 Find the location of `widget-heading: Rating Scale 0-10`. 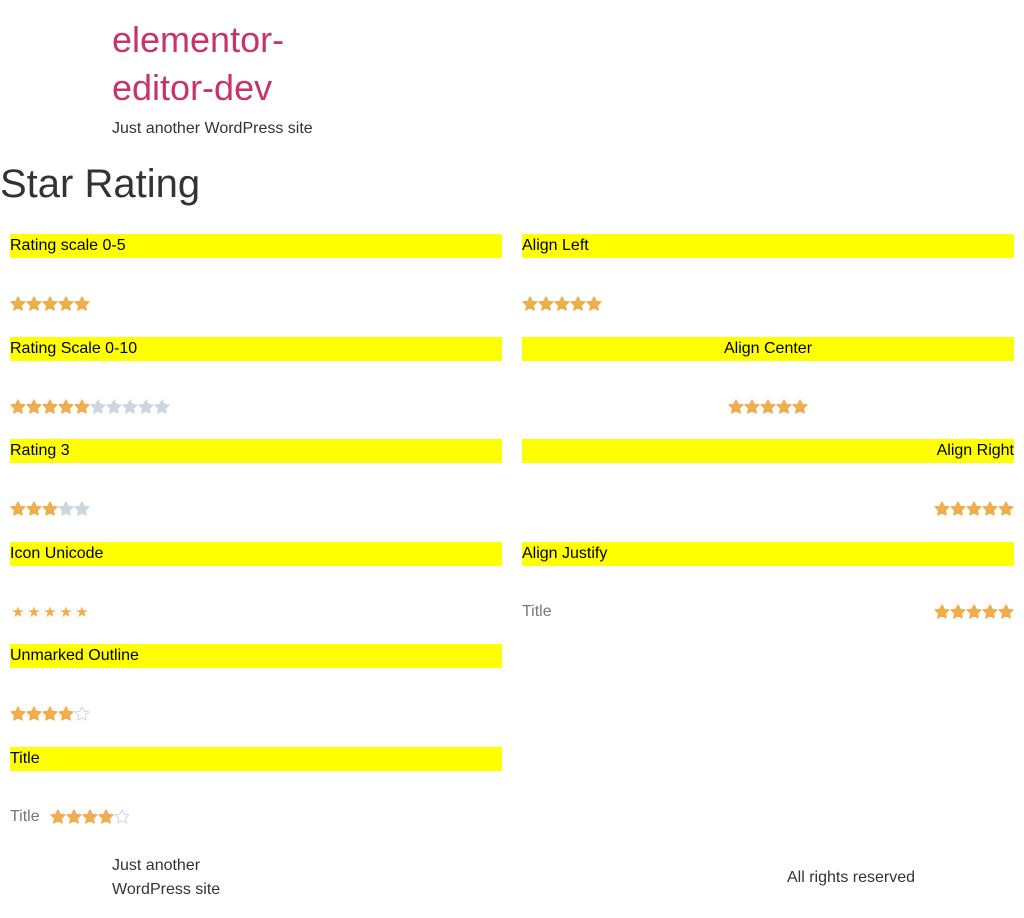

widget-heading: Rating Scale 0-10 is located at coordinates (256, 348).